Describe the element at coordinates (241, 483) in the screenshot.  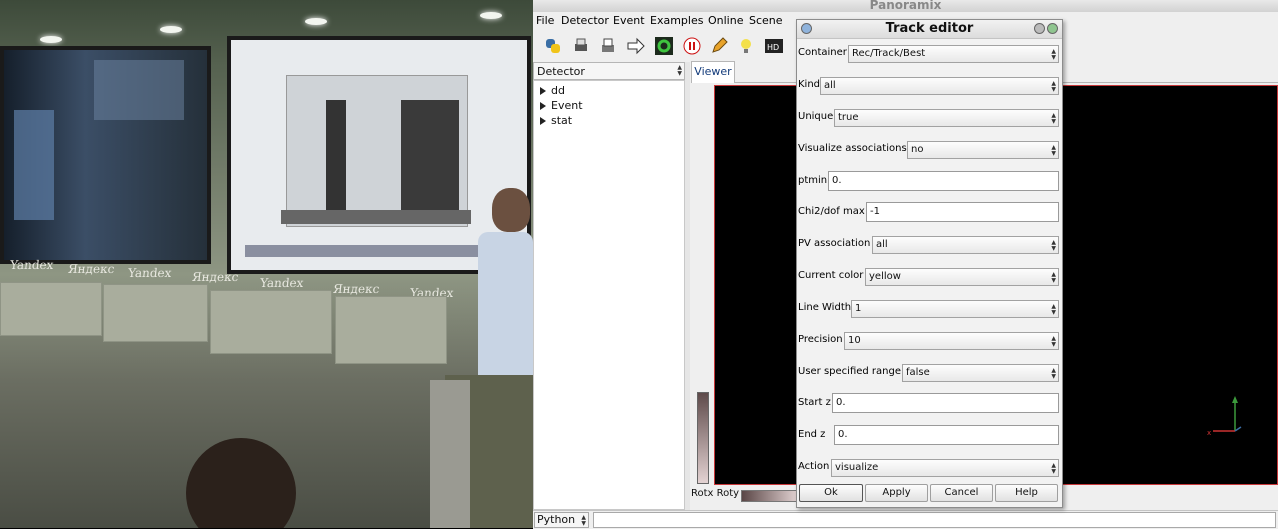
I see `audience-head` at that location.